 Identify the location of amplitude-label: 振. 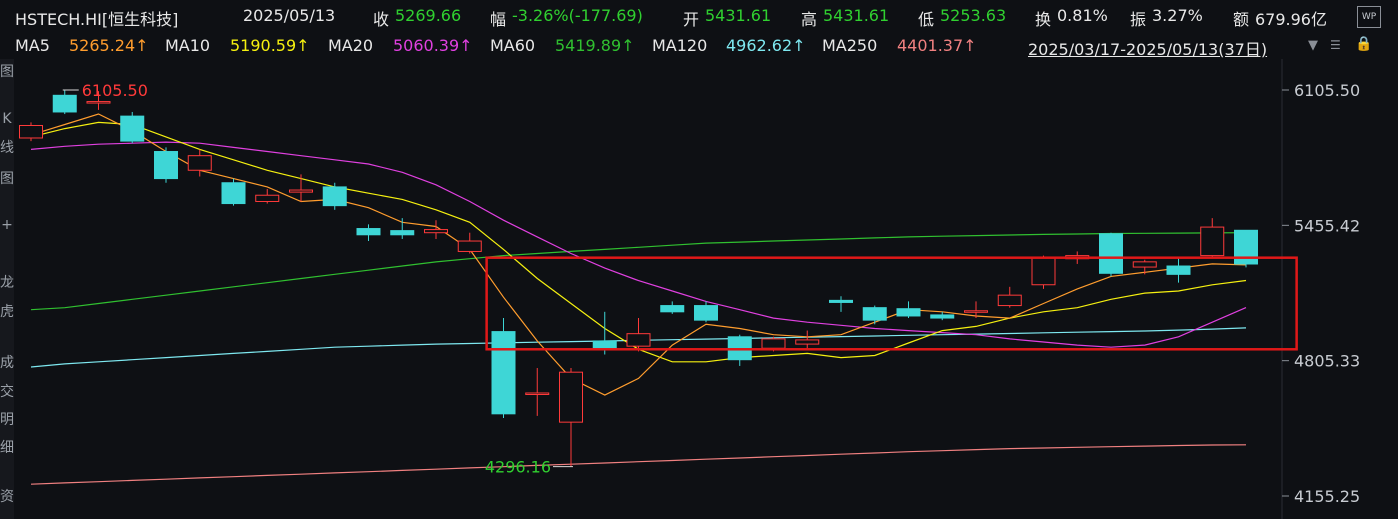
(1138, 19).